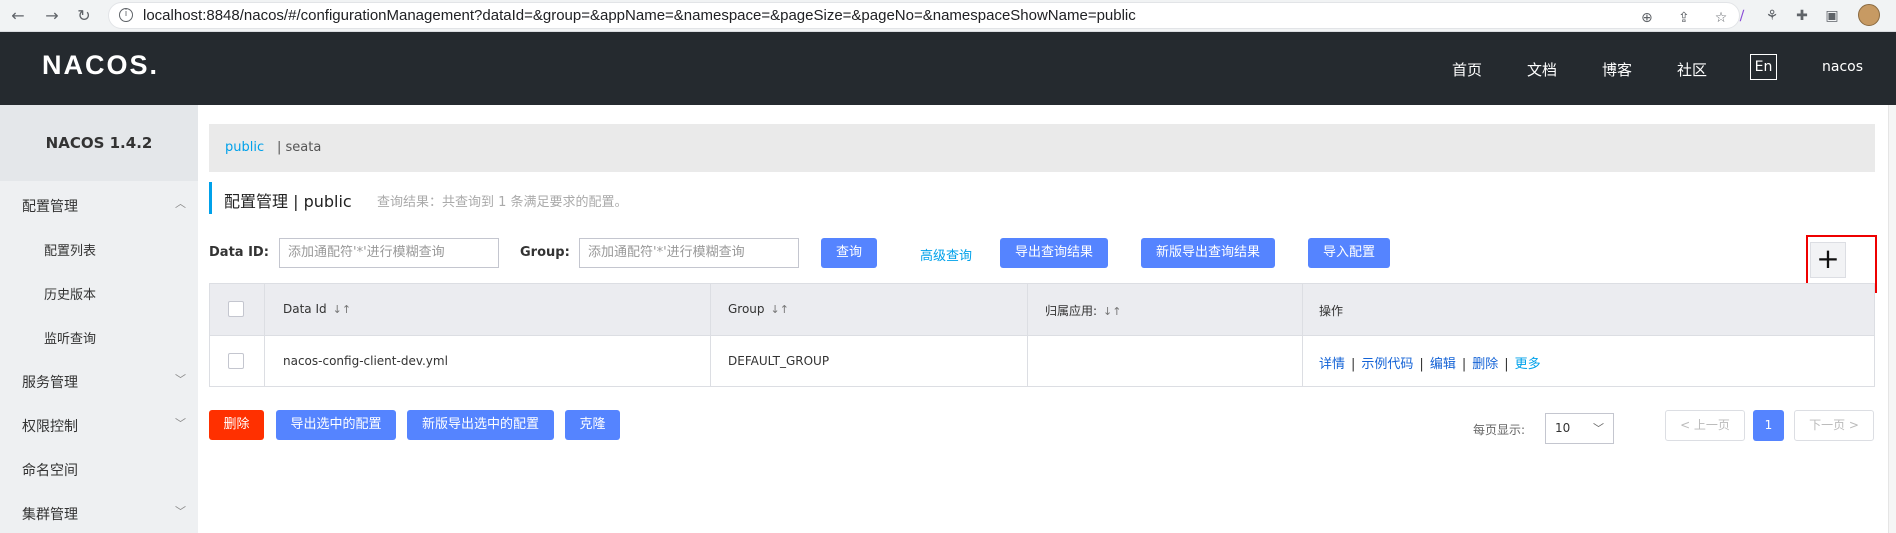  I want to click on clone-button: 克隆, so click(592, 425).